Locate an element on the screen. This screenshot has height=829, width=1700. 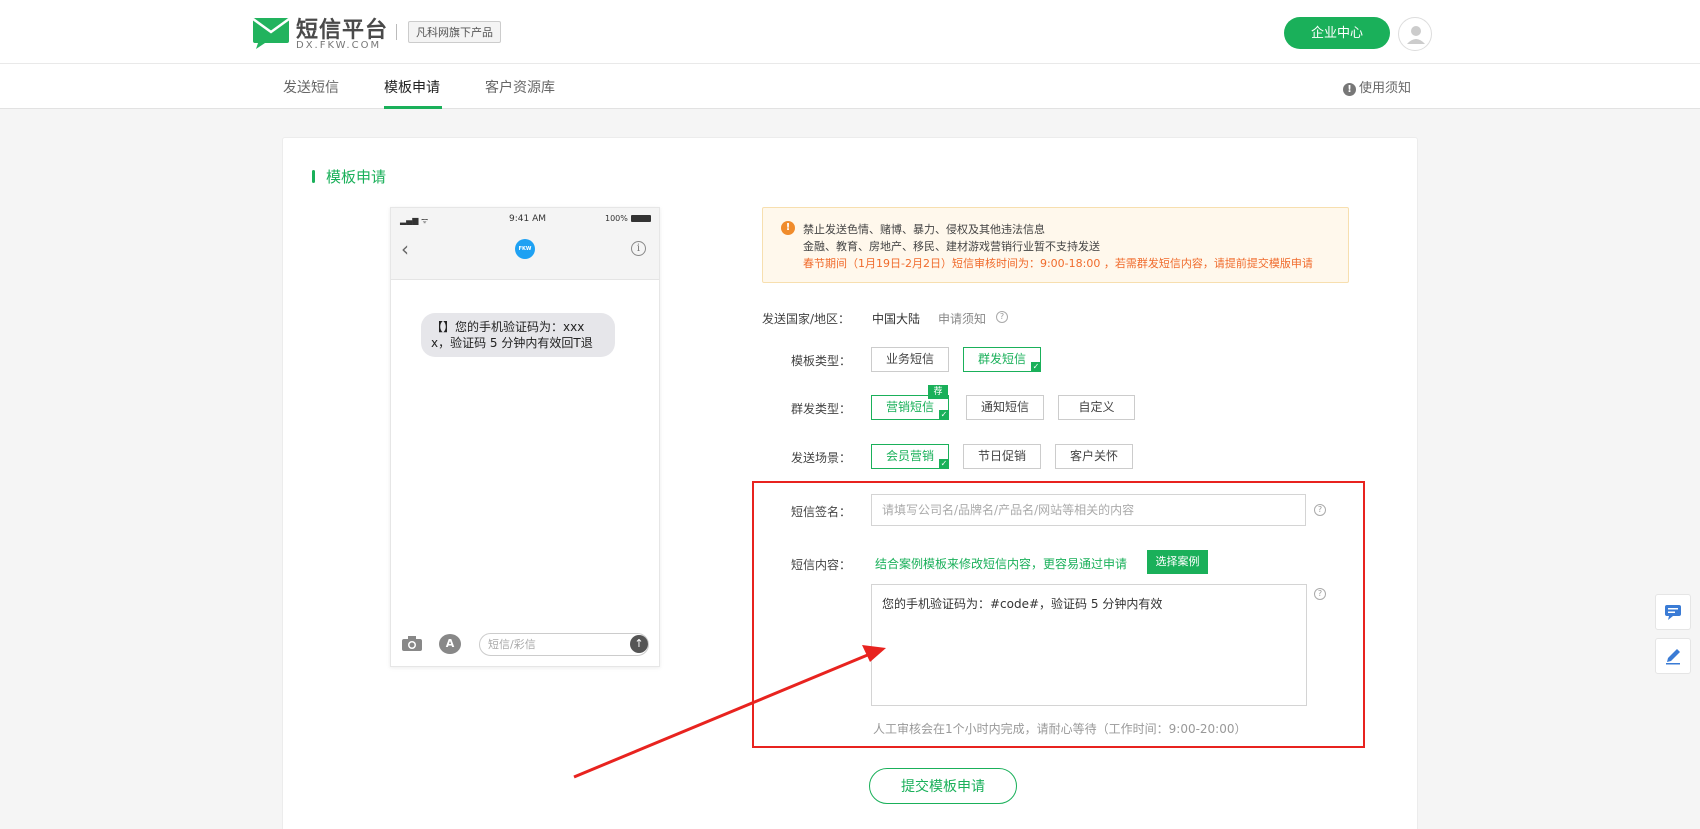
annotation-highlight-box is located at coordinates (1058, 614).